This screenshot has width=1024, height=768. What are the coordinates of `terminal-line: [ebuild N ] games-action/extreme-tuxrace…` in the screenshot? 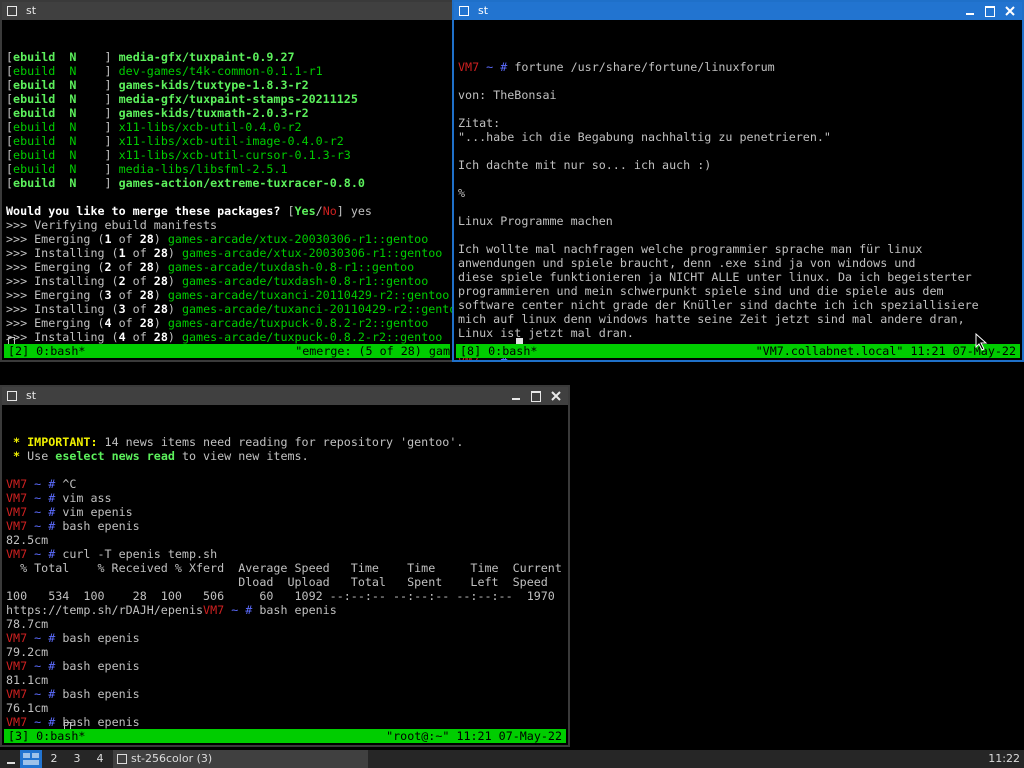 It's located at (185, 183).